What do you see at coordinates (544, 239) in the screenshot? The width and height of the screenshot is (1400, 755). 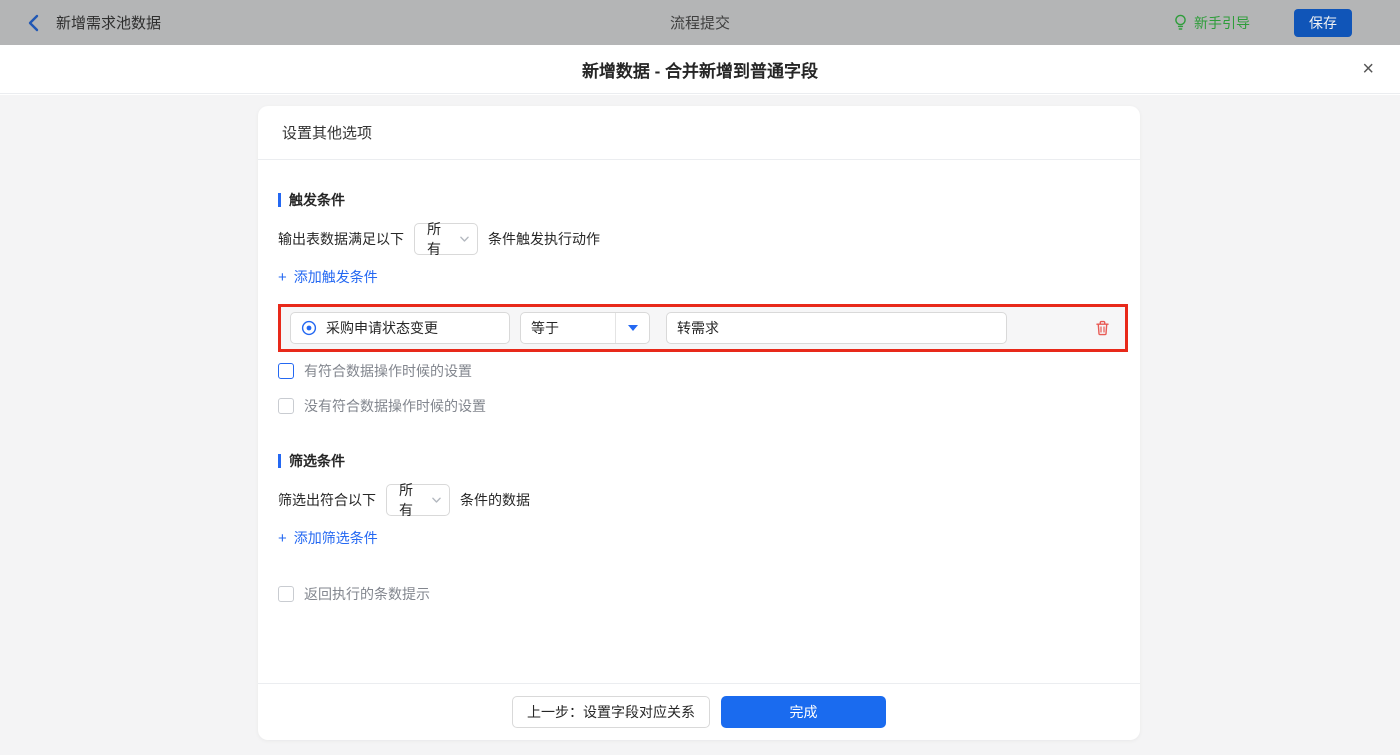 I see `trigger-sentence-suffix: 条件触发执行动作` at bounding box center [544, 239].